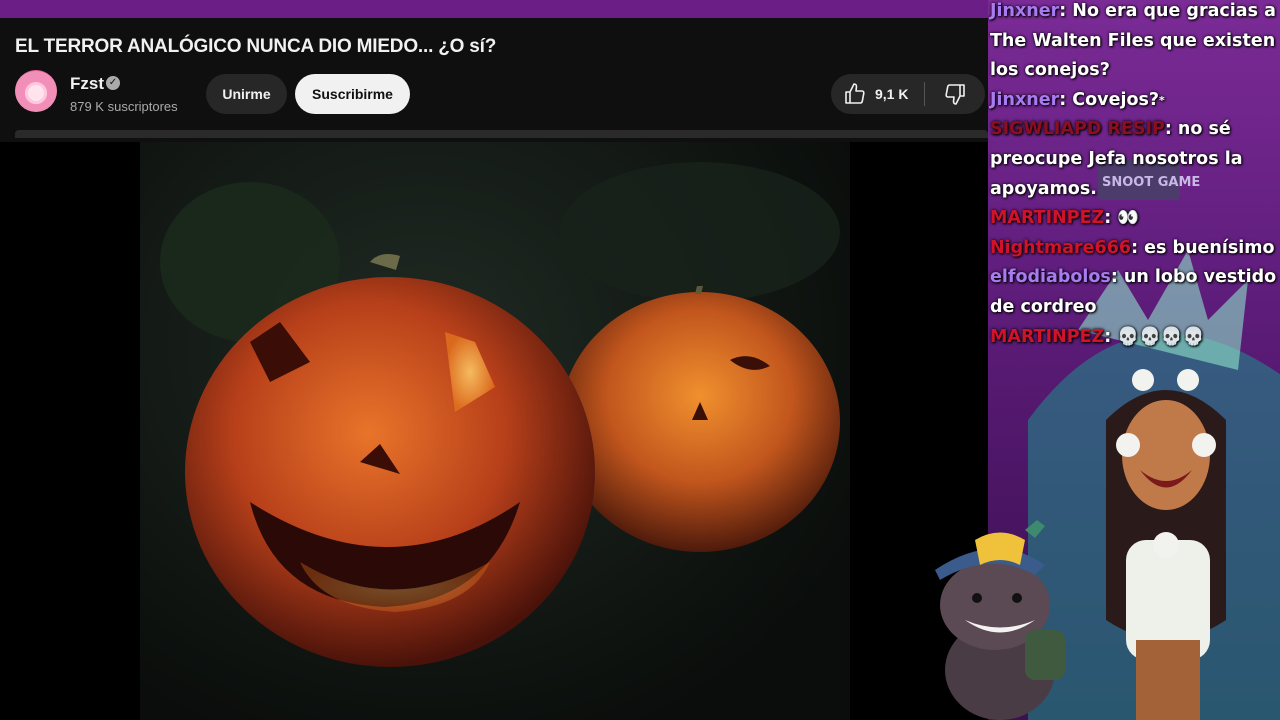  I want to click on channel-avatar, so click(36, 91).